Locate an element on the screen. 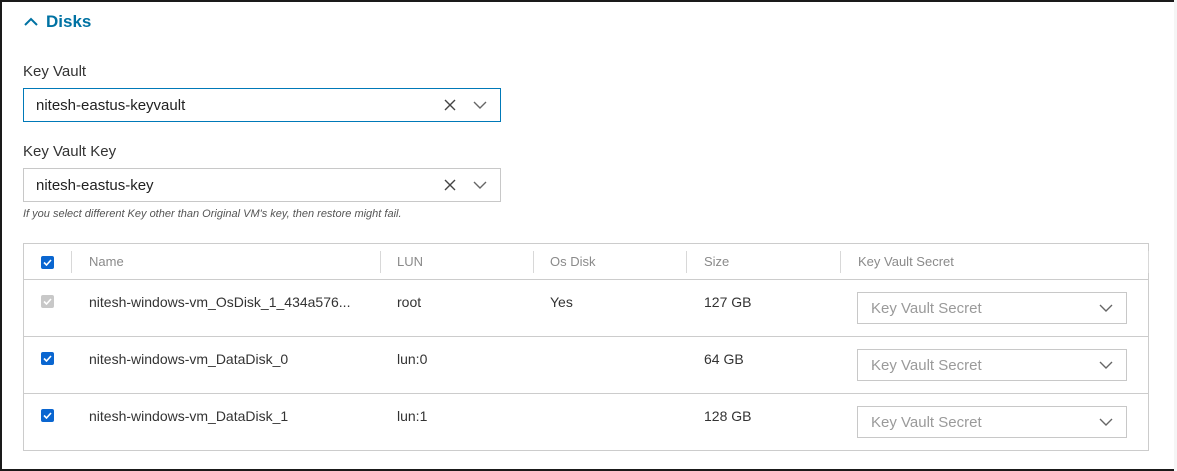  disk-lun: lun:1 is located at coordinates (412, 416).